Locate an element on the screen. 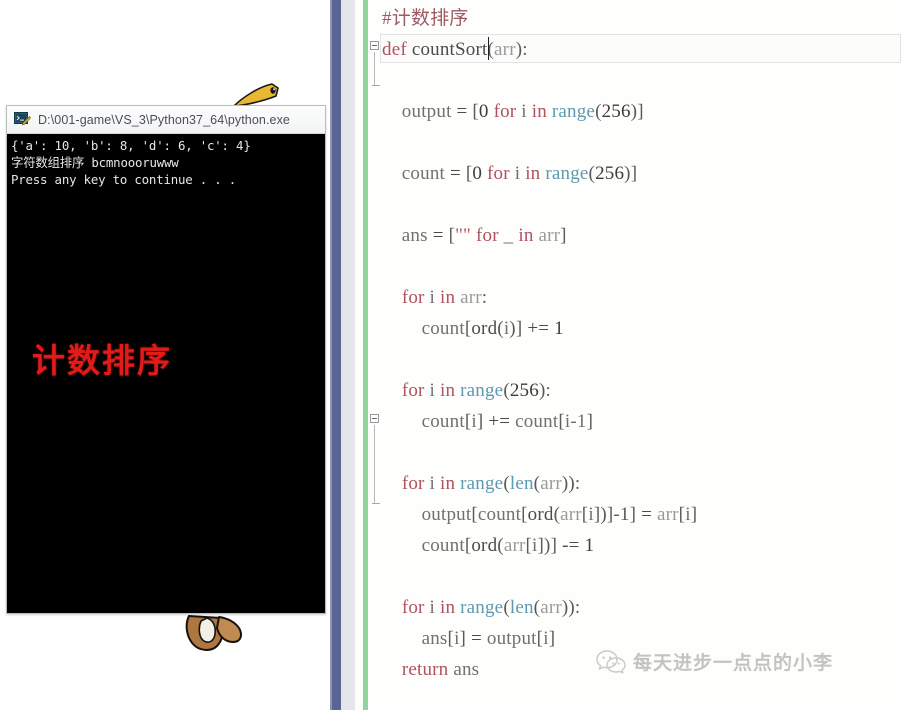 The width and height of the screenshot is (903, 710). code-line: output = [0 for i in range(256)] is located at coordinates (642, 111).